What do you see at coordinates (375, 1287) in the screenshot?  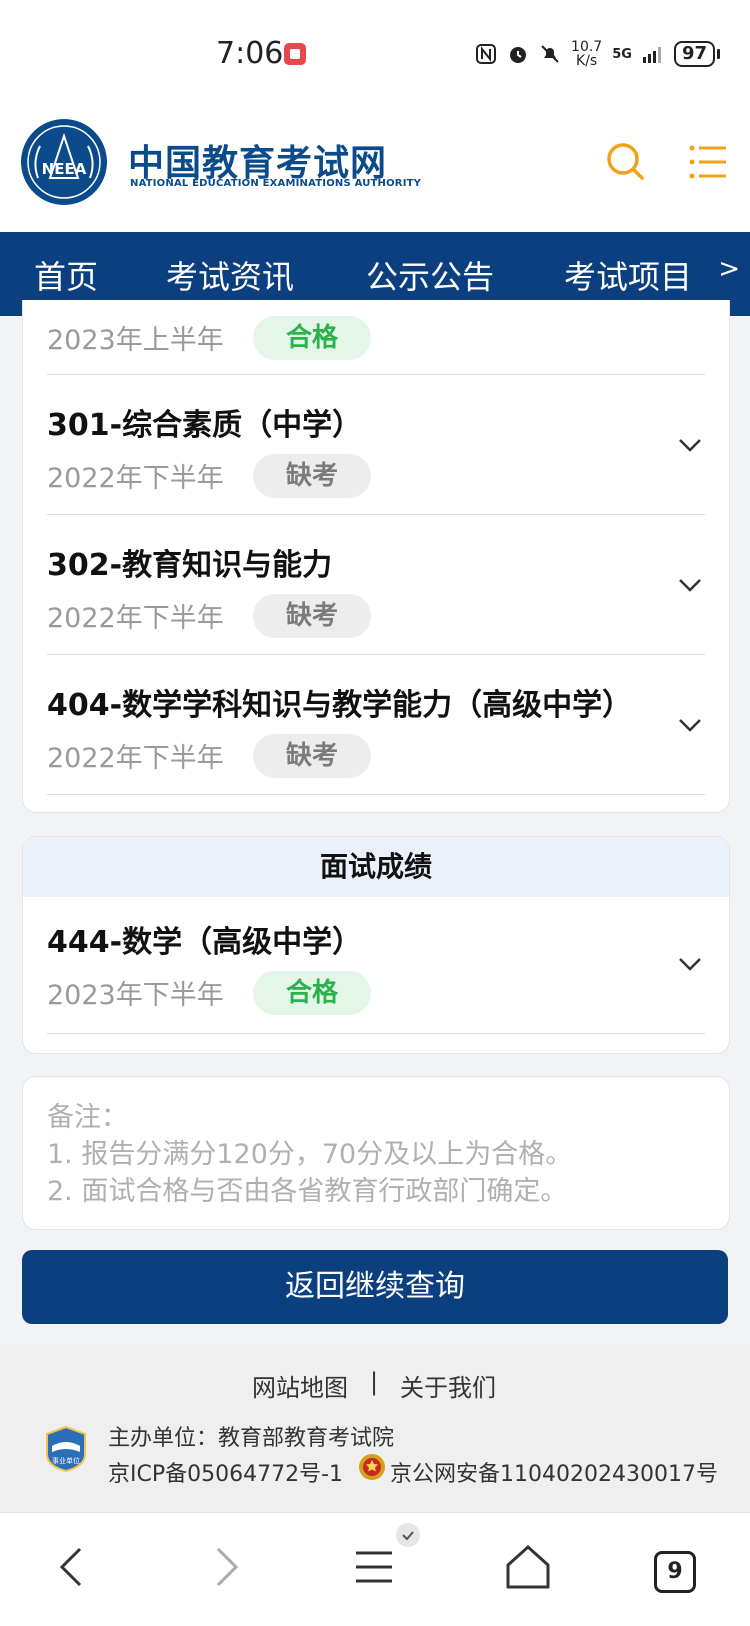 I see `back-to-query-button: 返回继续查询` at bounding box center [375, 1287].